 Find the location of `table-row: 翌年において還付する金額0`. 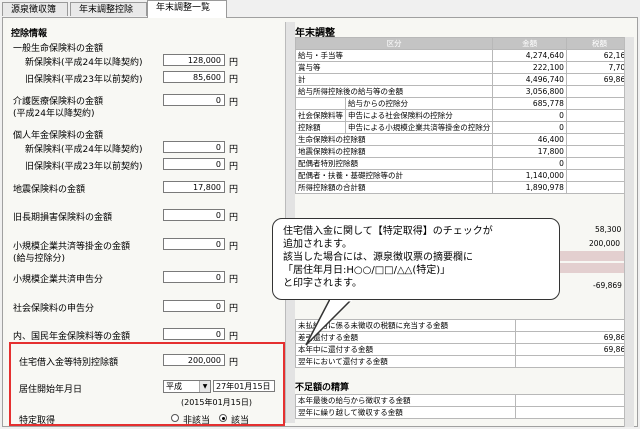

table-row: 翌年において還付する金額0 is located at coordinates (464, 361).